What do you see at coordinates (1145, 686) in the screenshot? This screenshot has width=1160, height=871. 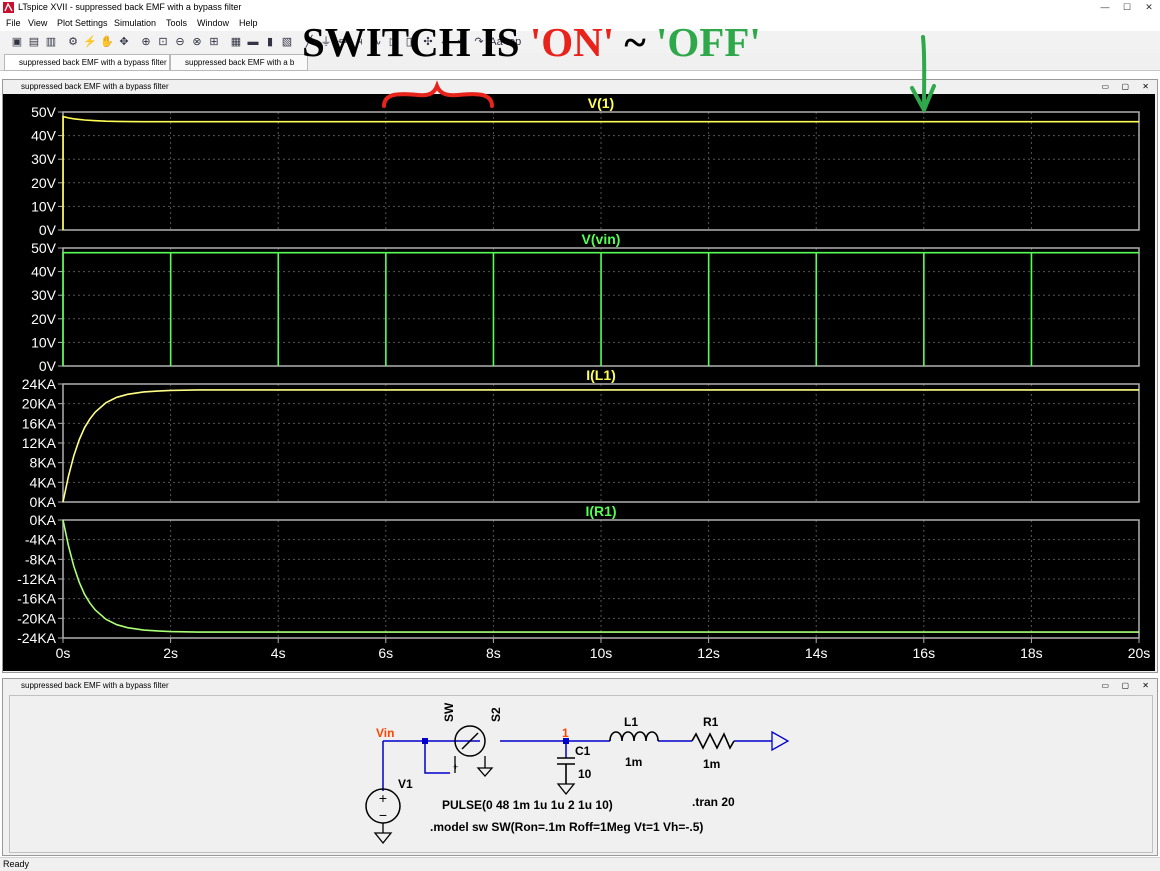 I see `schematic-close-button: ✕` at bounding box center [1145, 686].